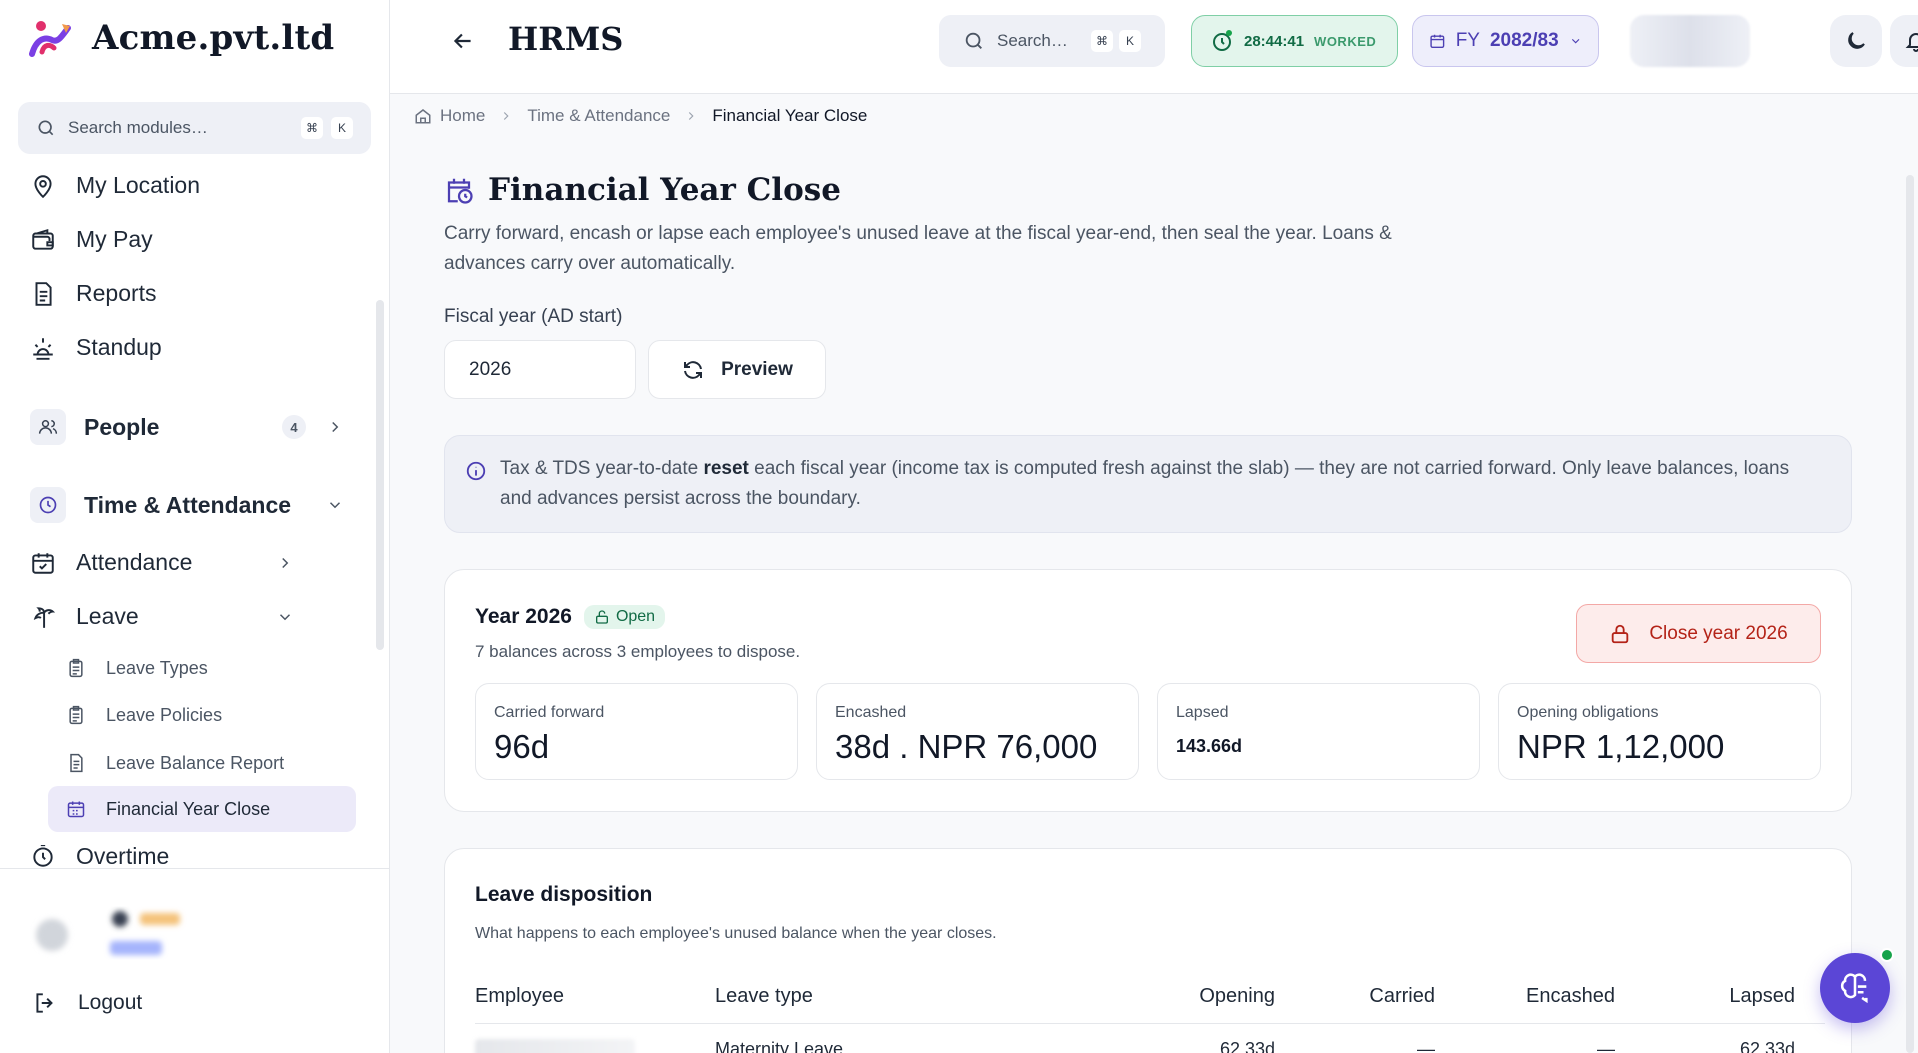 This screenshot has width=1918, height=1053. Describe the element at coordinates (664, 190) in the screenshot. I see `page-title-text: Financial Year Close` at that location.